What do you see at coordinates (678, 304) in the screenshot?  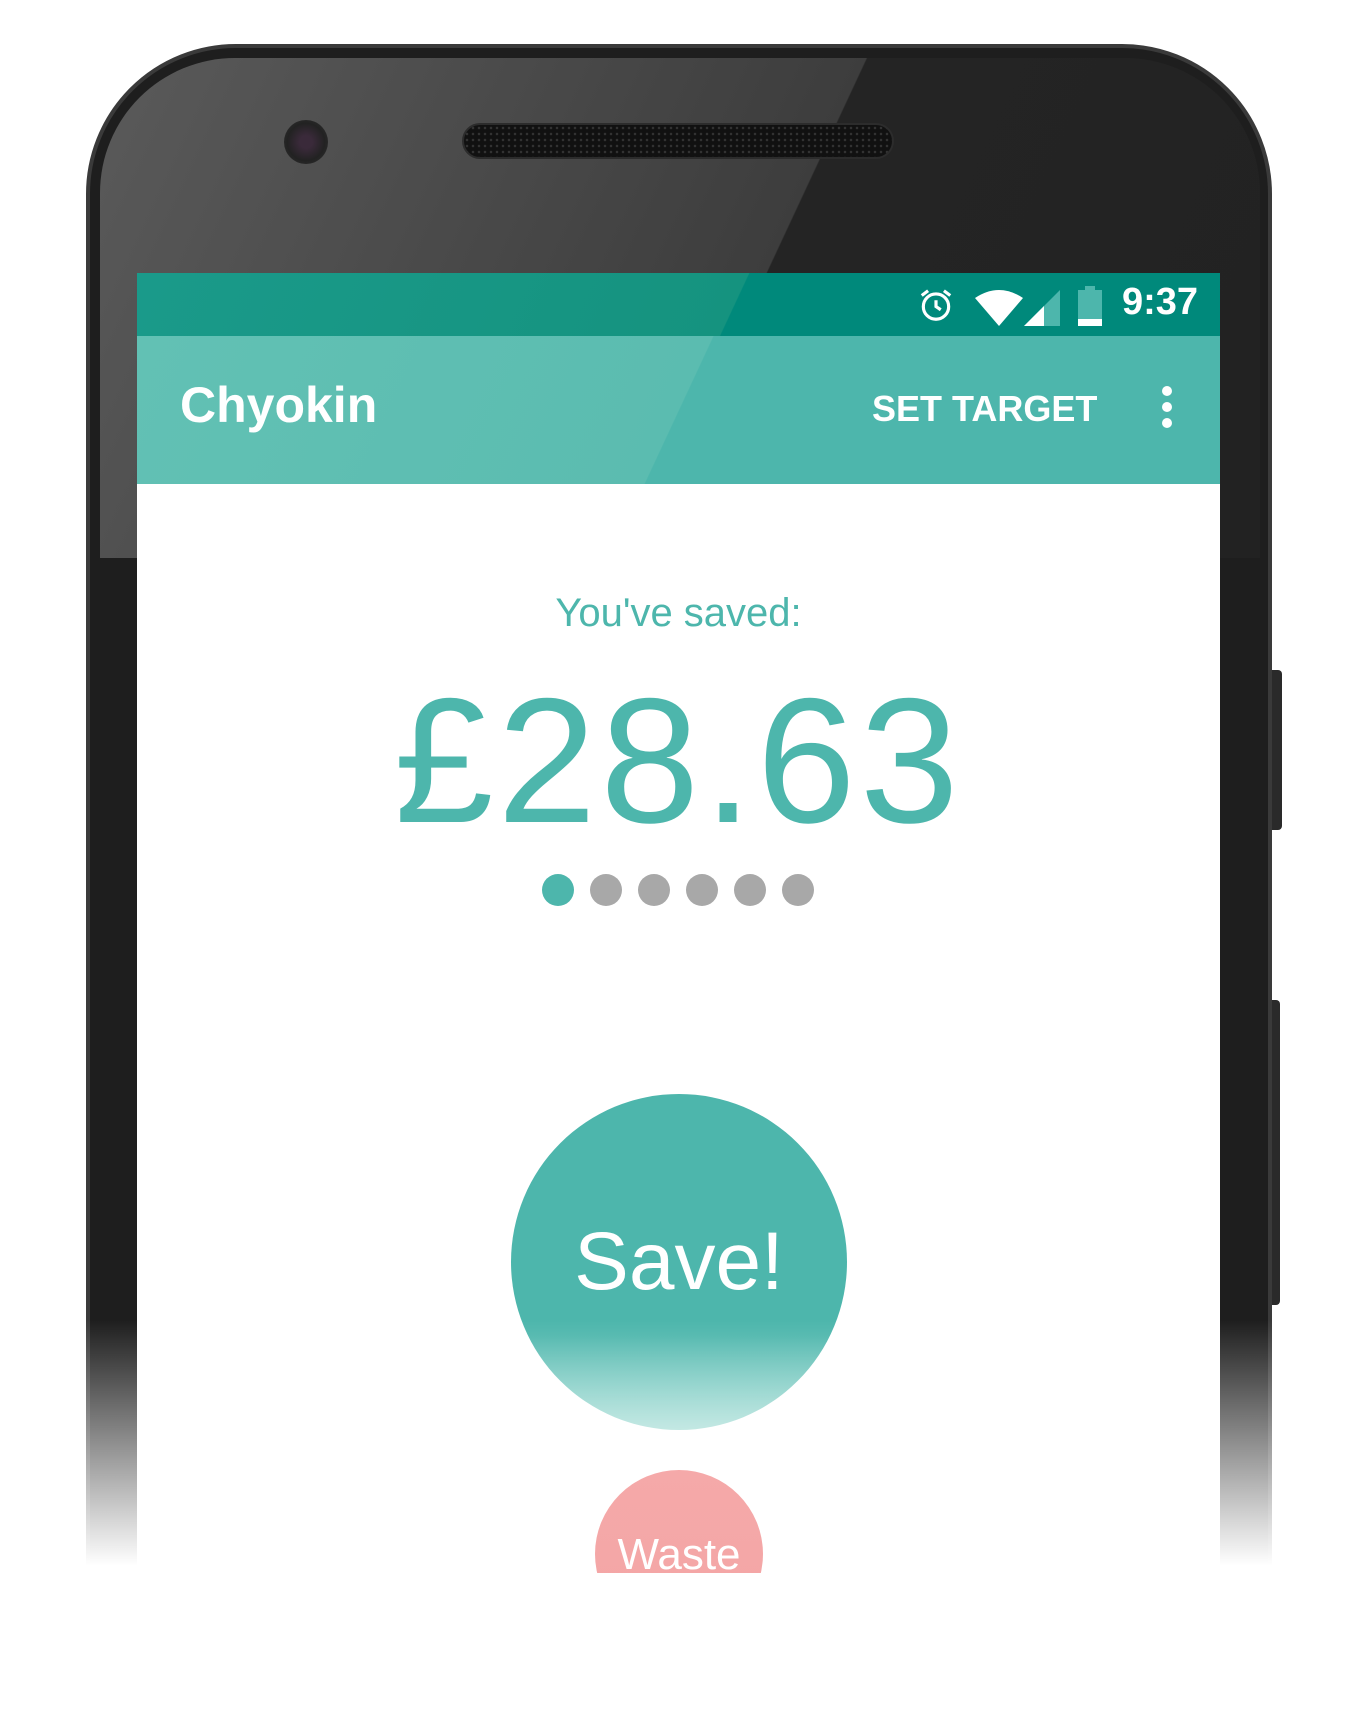 I see `status-bar: 9:37` at bounding box center [678, 304].